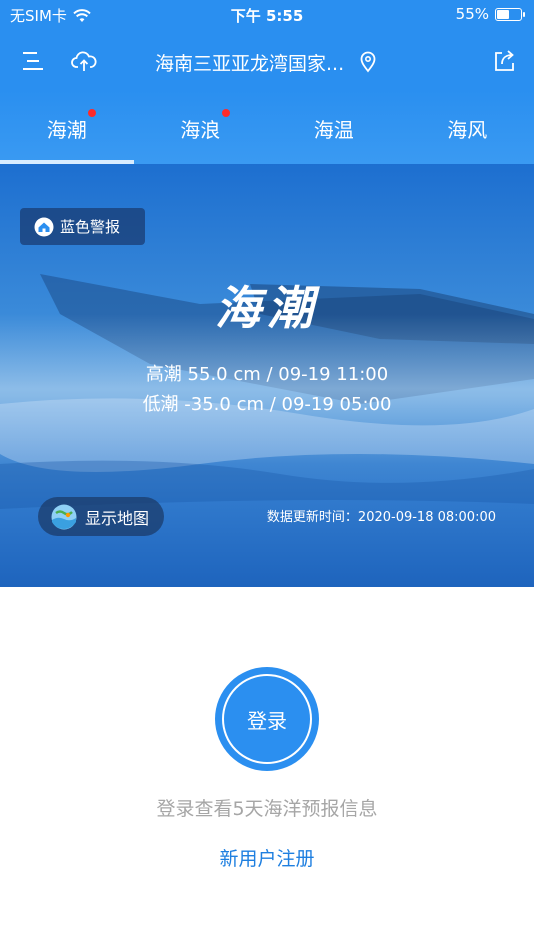  I want to click on status-bar: 无SIM卡 下午 5:55 55%, so click(267, 15).